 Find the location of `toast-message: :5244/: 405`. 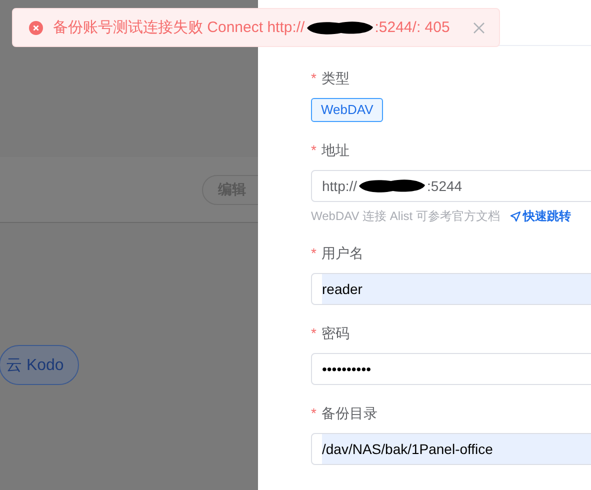

toast-message: :5244/: 405 is located at coordinates (412, 27).